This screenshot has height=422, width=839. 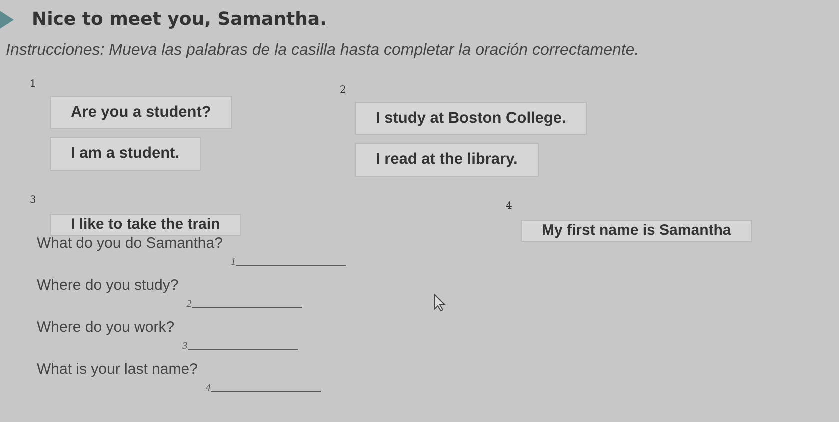 I want to click on box-number: 1, so click(x=34, y=85).